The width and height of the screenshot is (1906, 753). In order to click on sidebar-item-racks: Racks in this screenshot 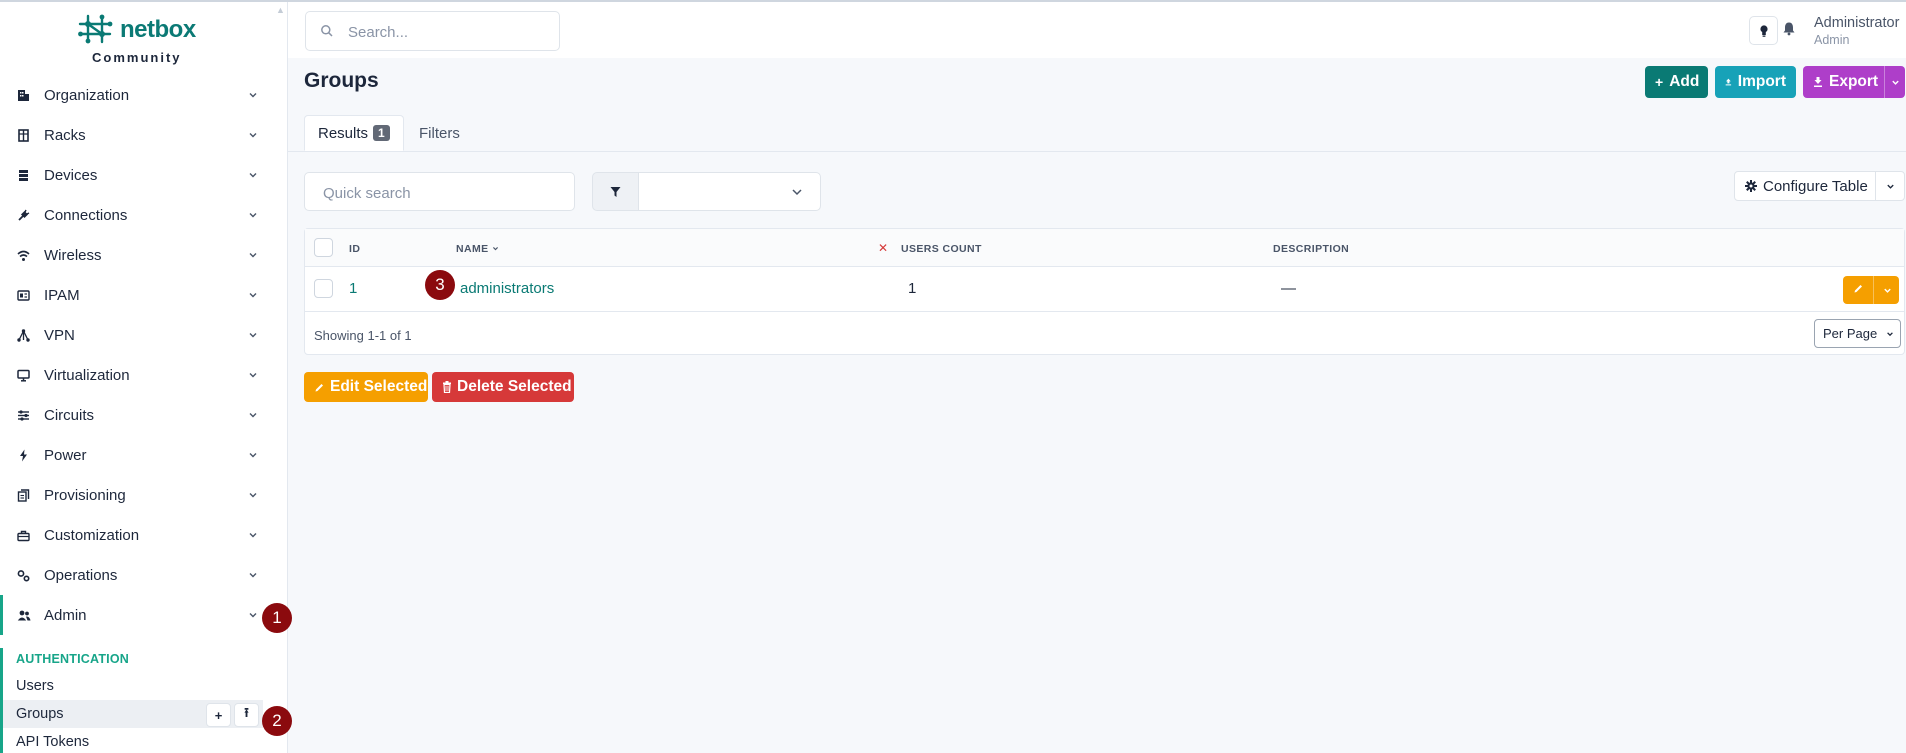, I will do `click(143, 135)`.